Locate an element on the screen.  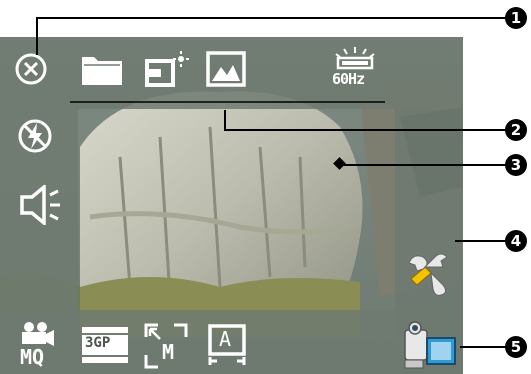
callout-5: 5 is located at coordinates (516, 347).